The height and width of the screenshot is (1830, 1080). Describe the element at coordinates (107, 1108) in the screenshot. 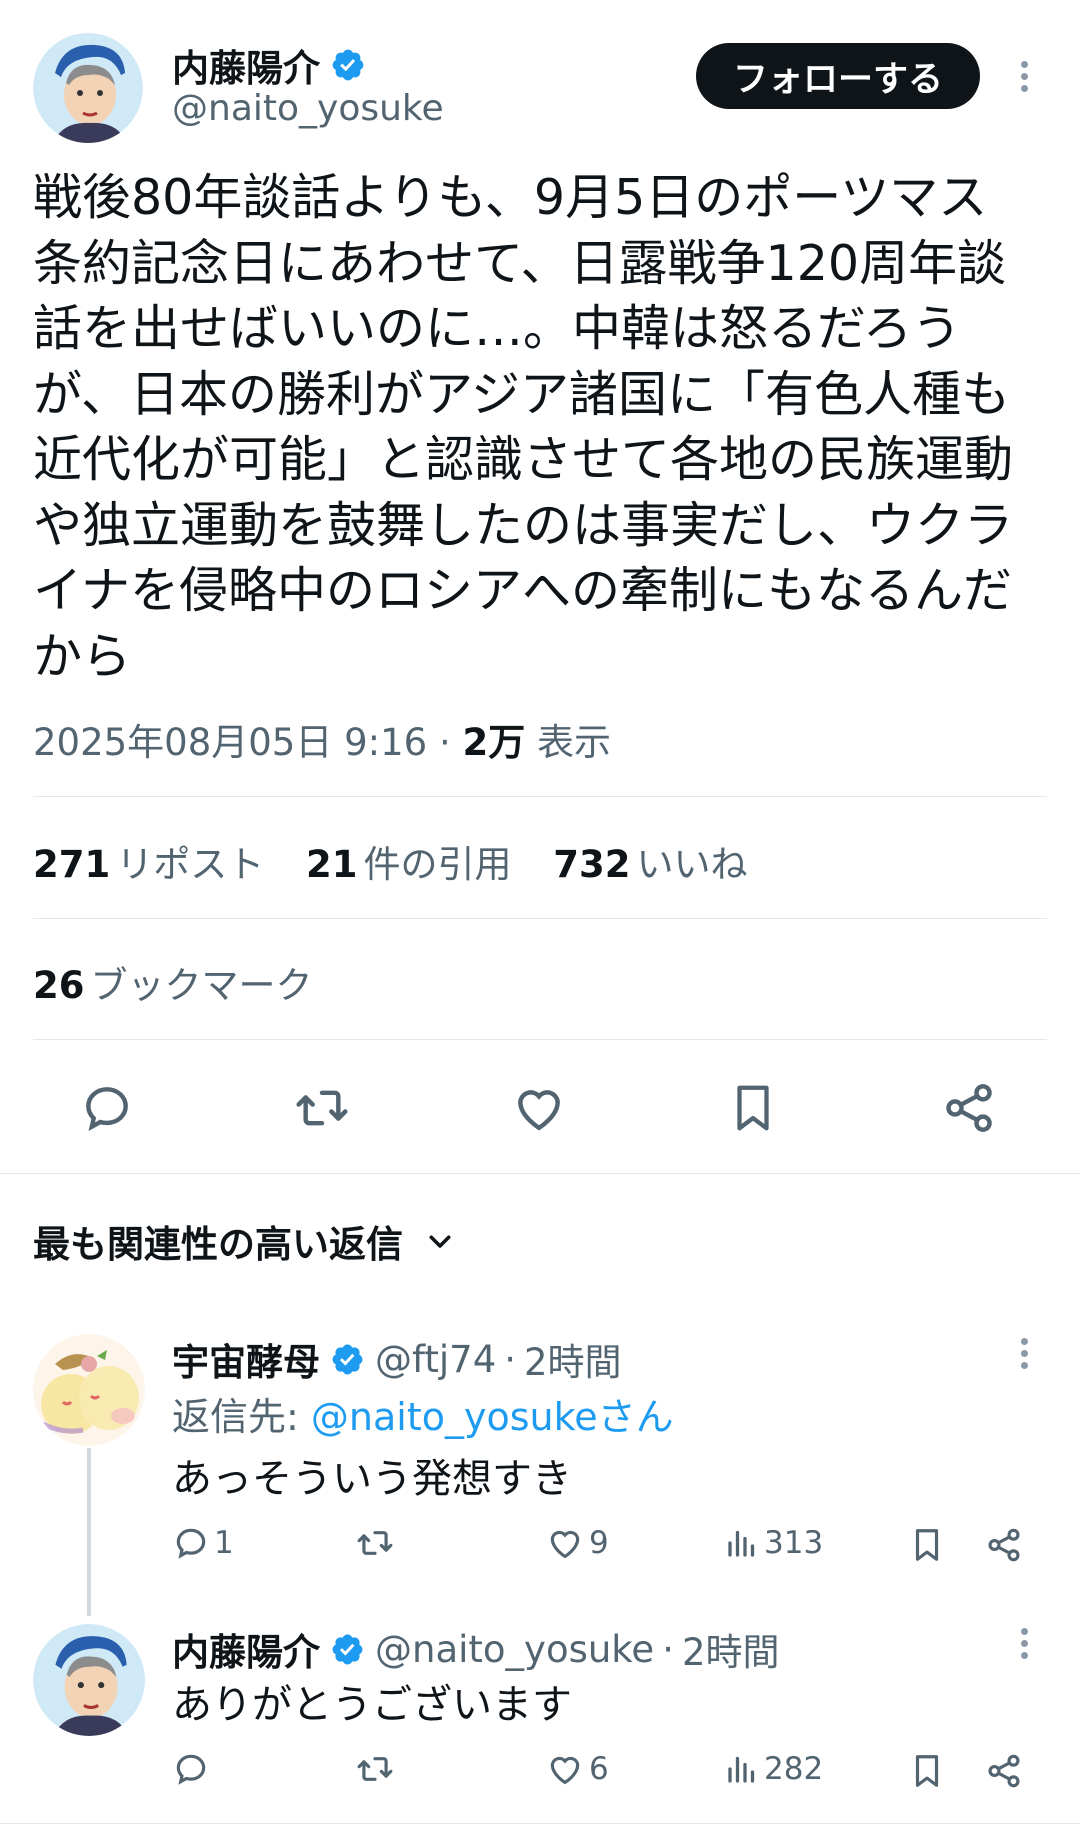

I see `reply-icon` at that location.